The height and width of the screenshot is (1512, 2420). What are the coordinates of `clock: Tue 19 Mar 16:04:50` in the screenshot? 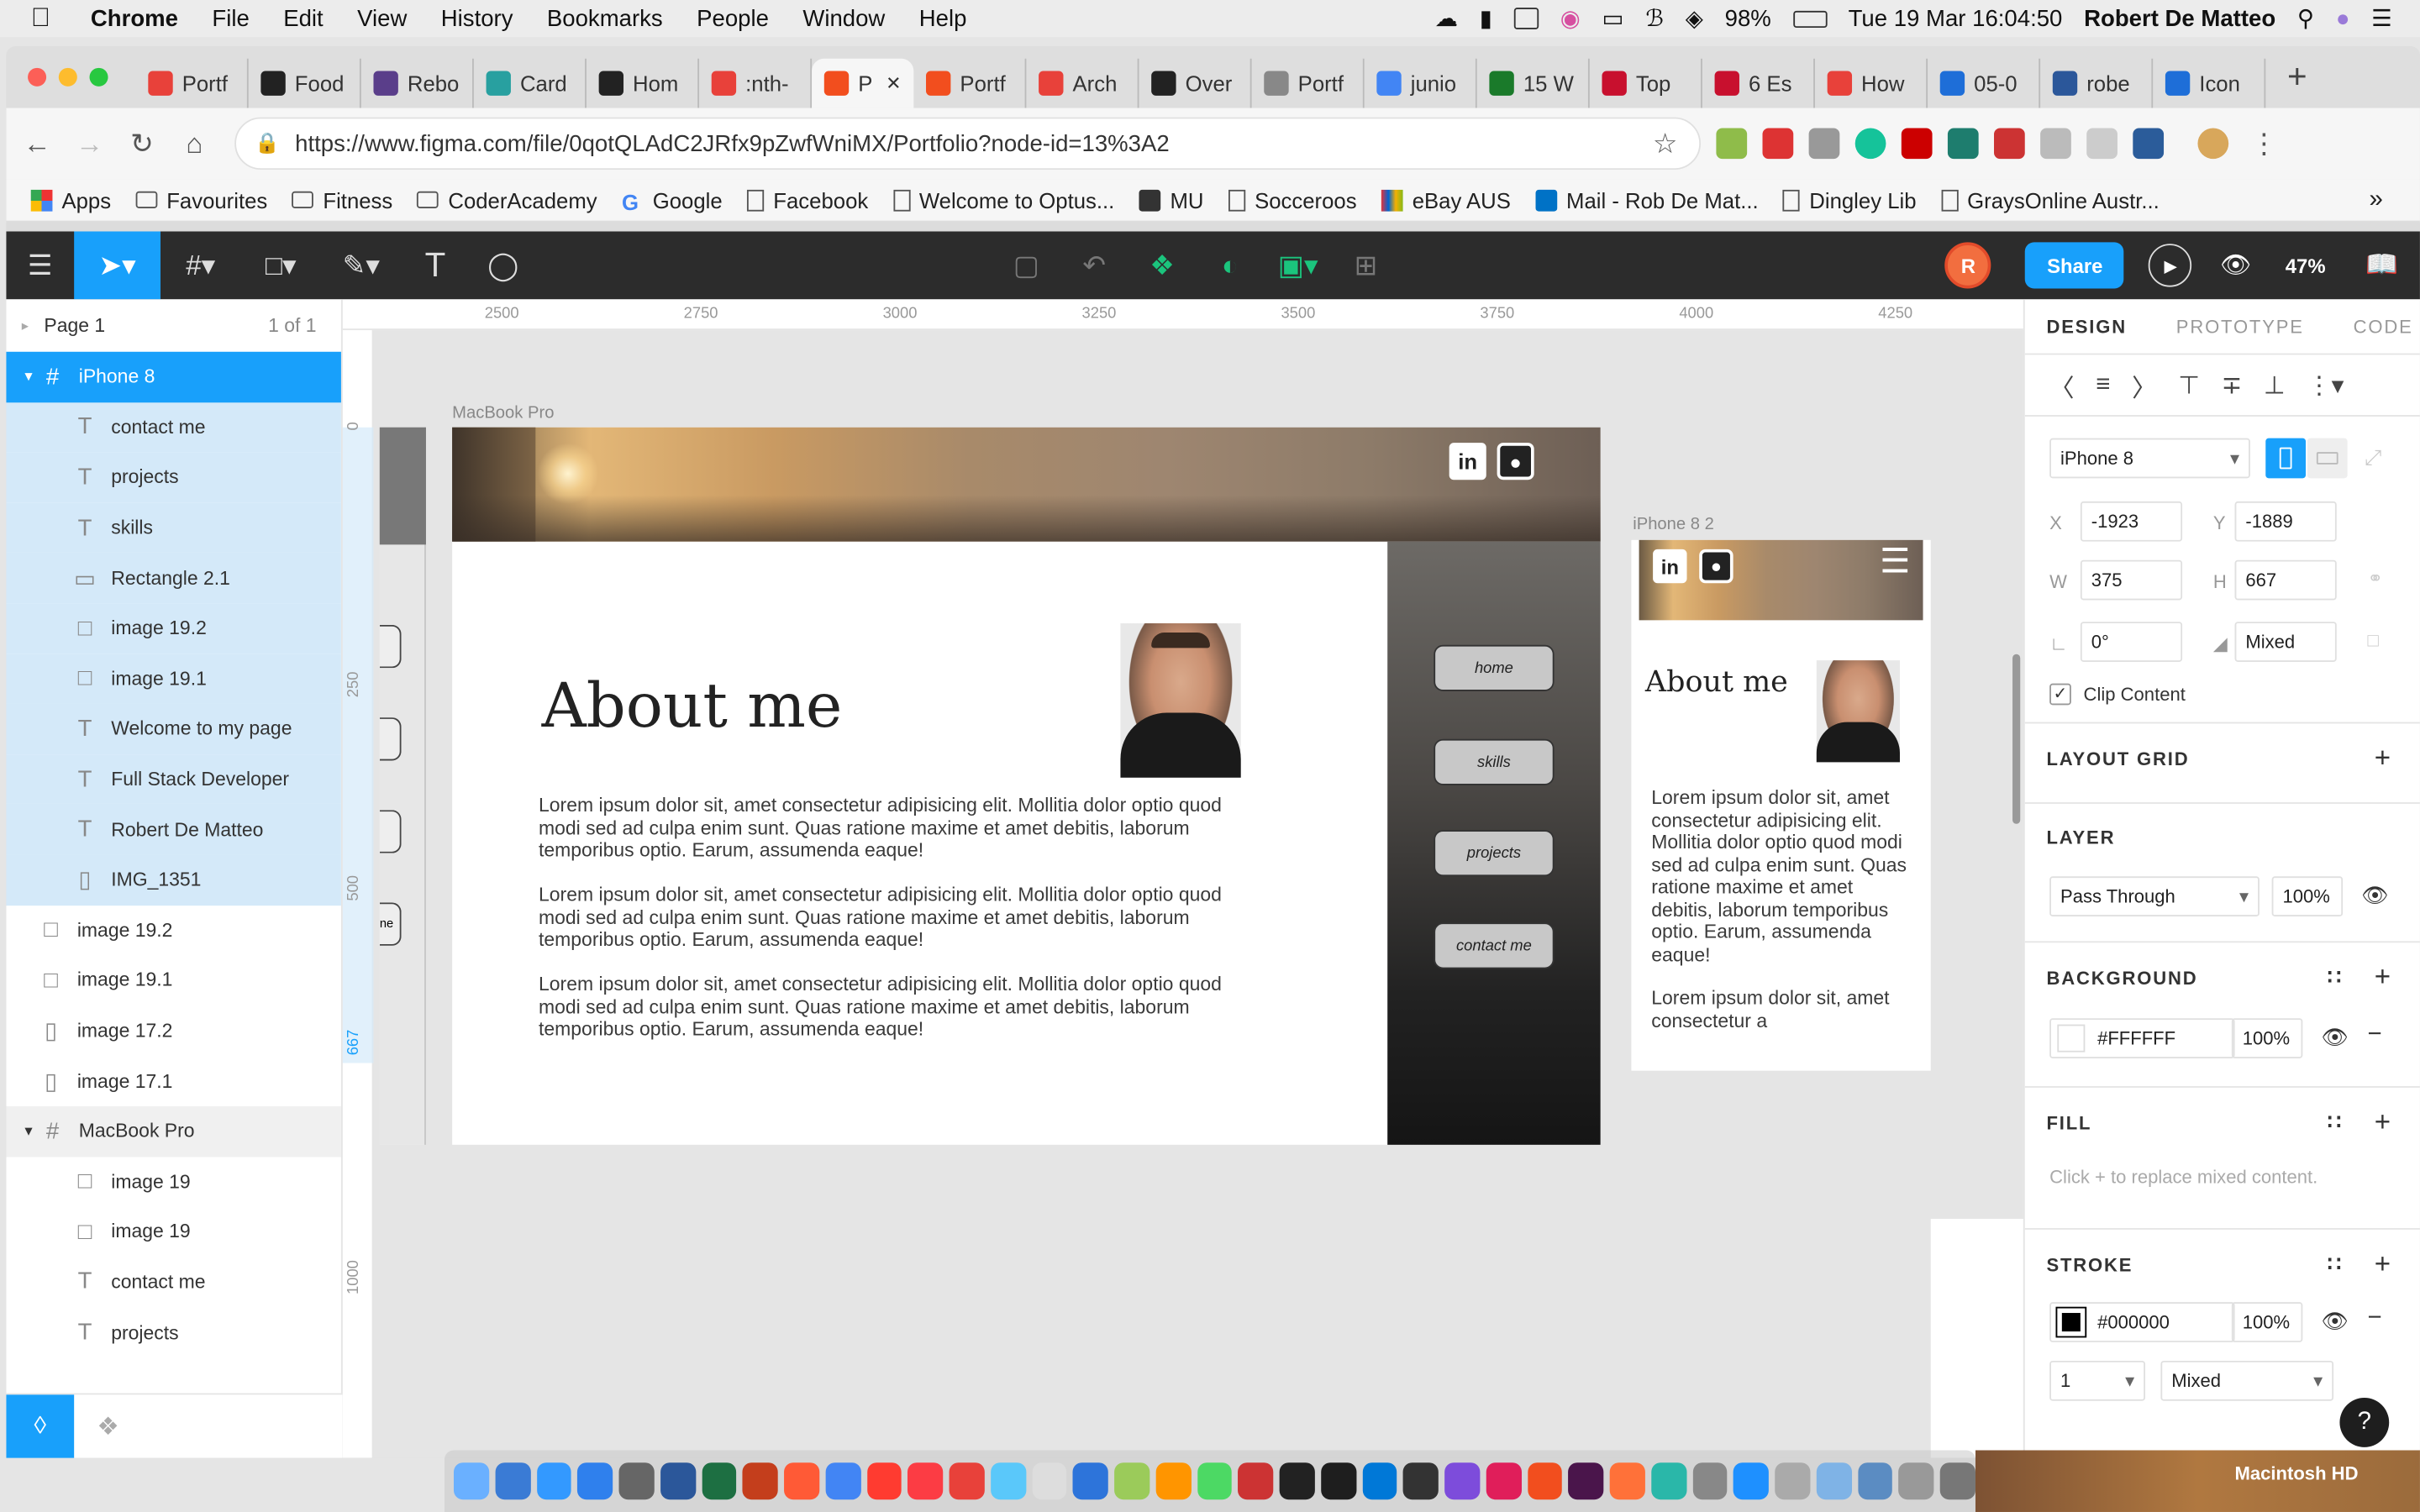 It's located at (1956, 18).